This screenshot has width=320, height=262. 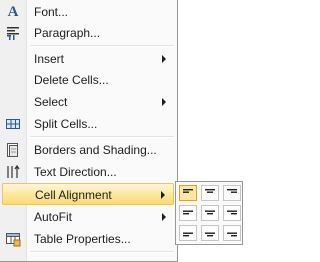 I want to click on align-top-center-button, so click(x=210, y=193).